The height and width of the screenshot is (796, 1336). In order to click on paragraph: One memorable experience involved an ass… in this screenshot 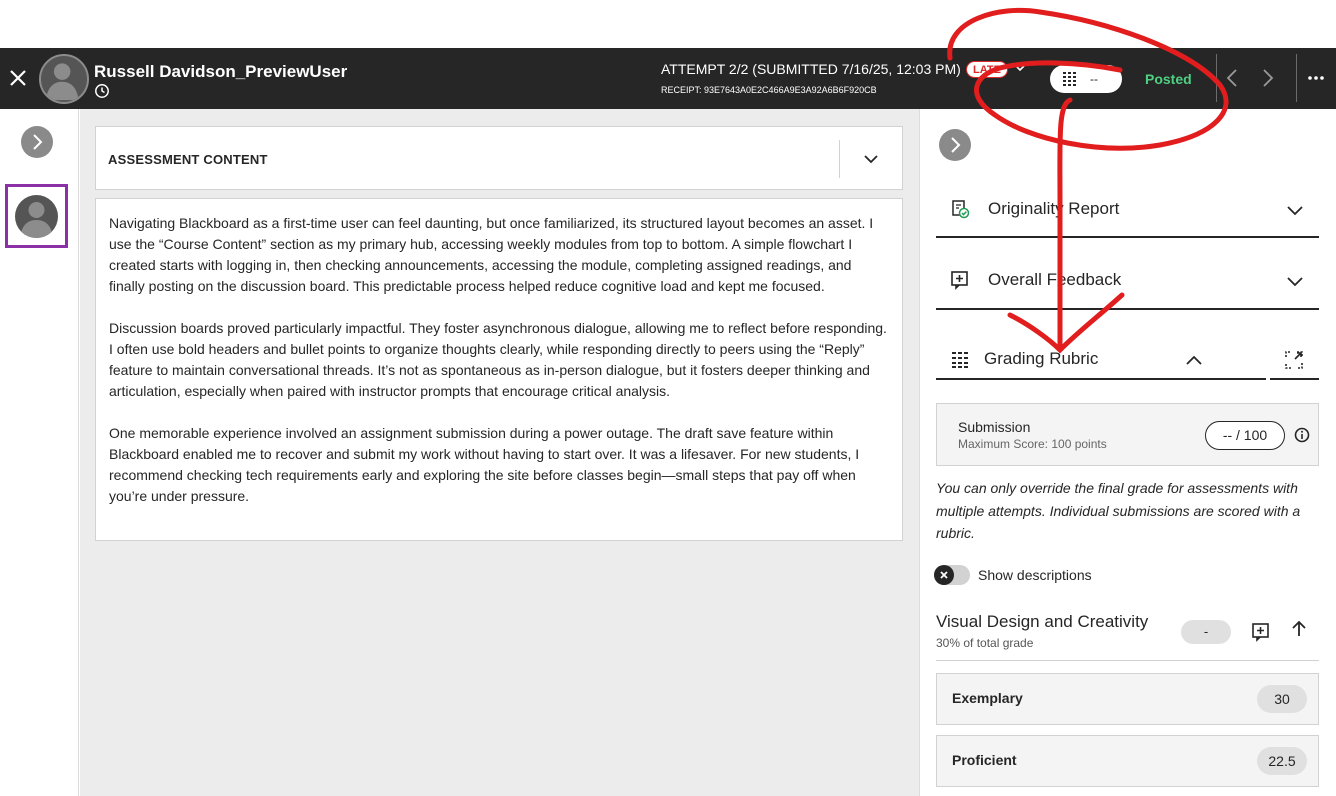, I will do `click(484, 464)`.